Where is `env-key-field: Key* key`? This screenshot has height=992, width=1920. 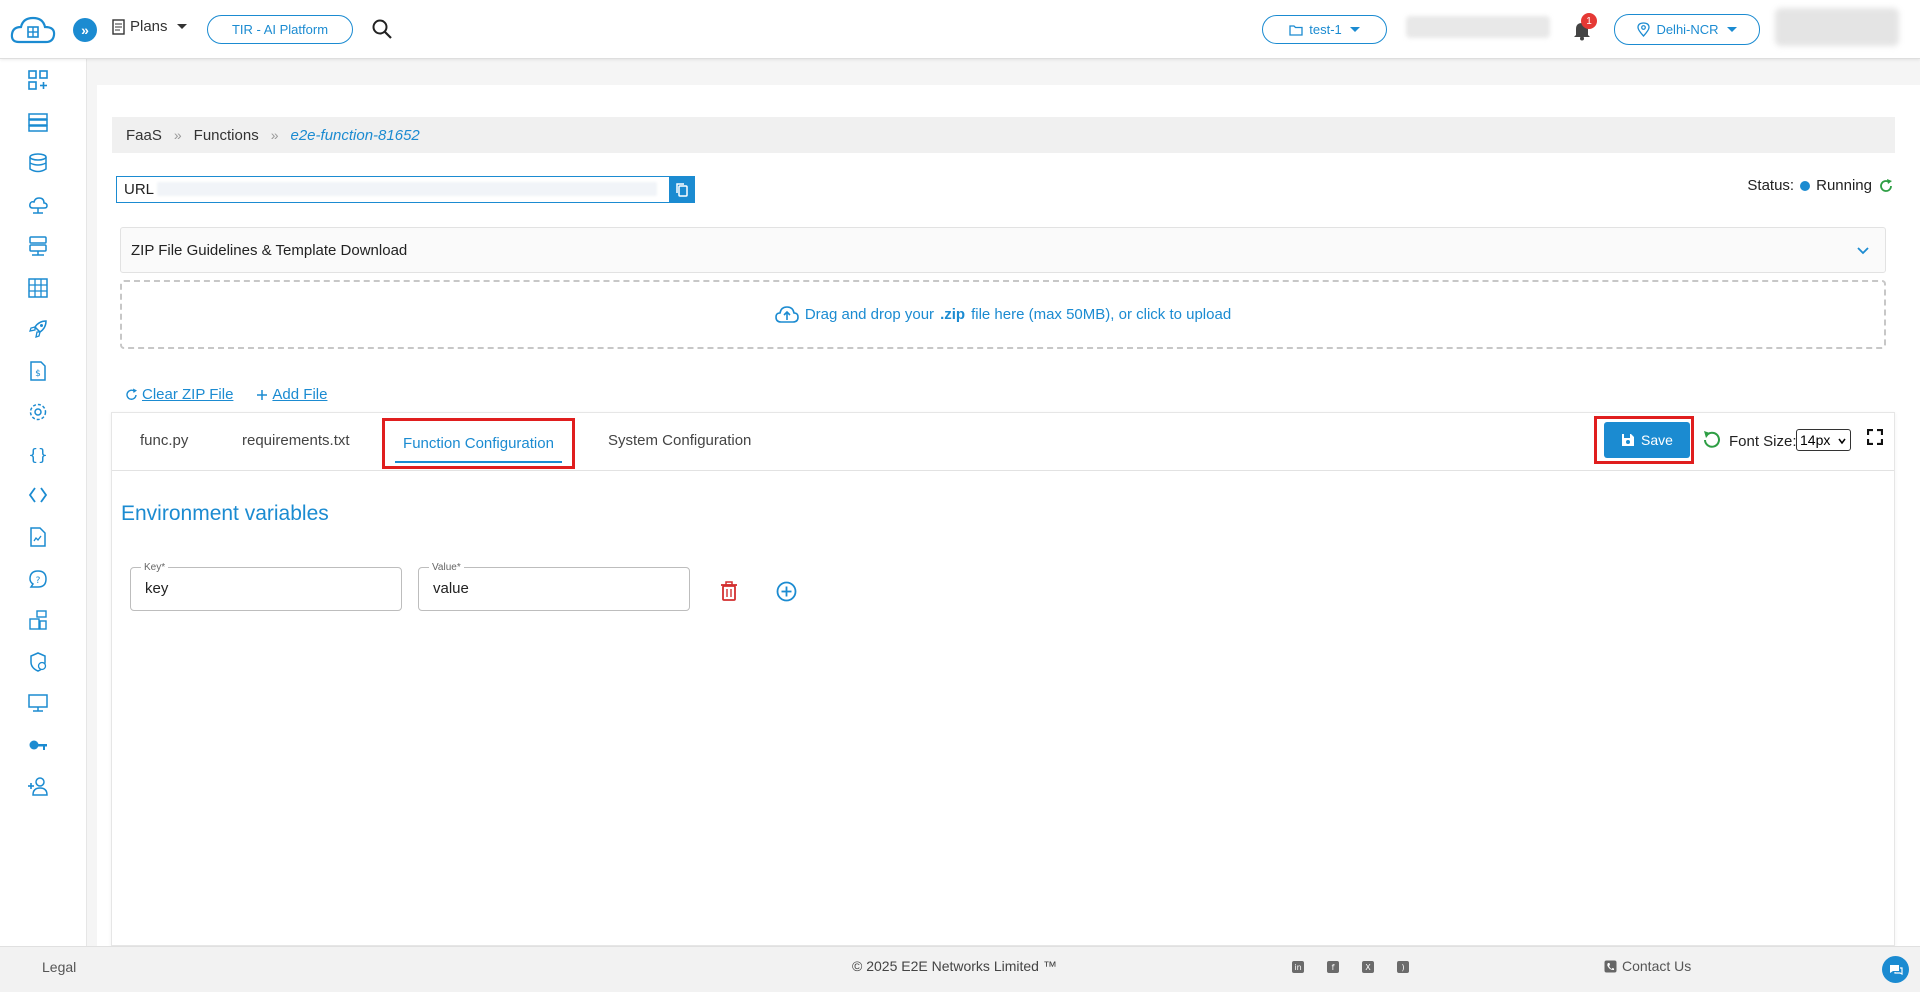
env-key-field: Key* key is located at coordinates (266, 586).